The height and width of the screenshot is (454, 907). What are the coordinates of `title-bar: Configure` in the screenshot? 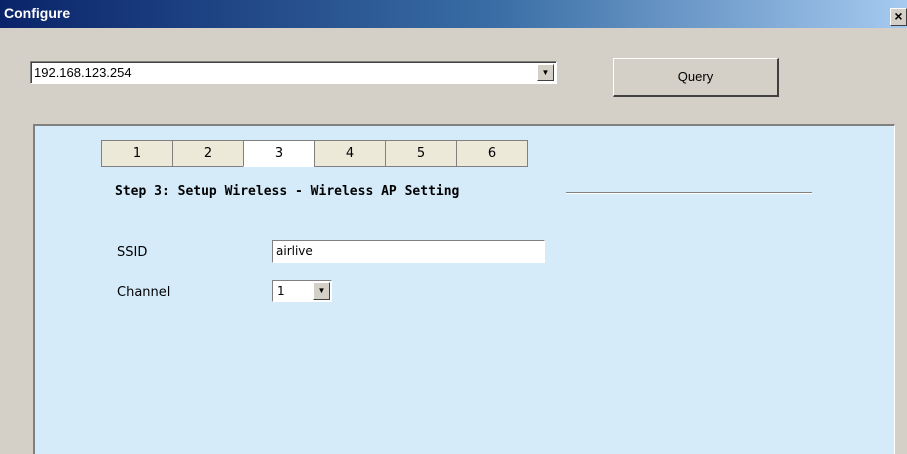 It's located at (453, 14).